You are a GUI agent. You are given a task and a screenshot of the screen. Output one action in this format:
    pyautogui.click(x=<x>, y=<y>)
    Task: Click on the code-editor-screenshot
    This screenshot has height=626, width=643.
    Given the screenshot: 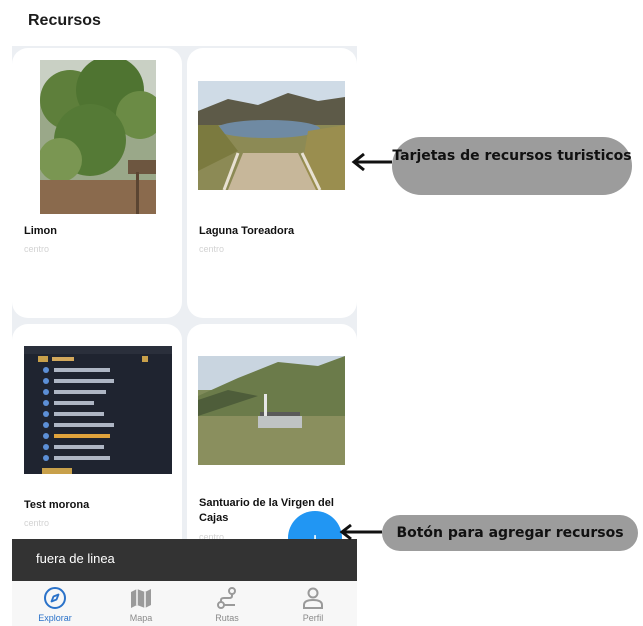 What is the action you would take?
    pyautogui.click(x=98, y=410)
    